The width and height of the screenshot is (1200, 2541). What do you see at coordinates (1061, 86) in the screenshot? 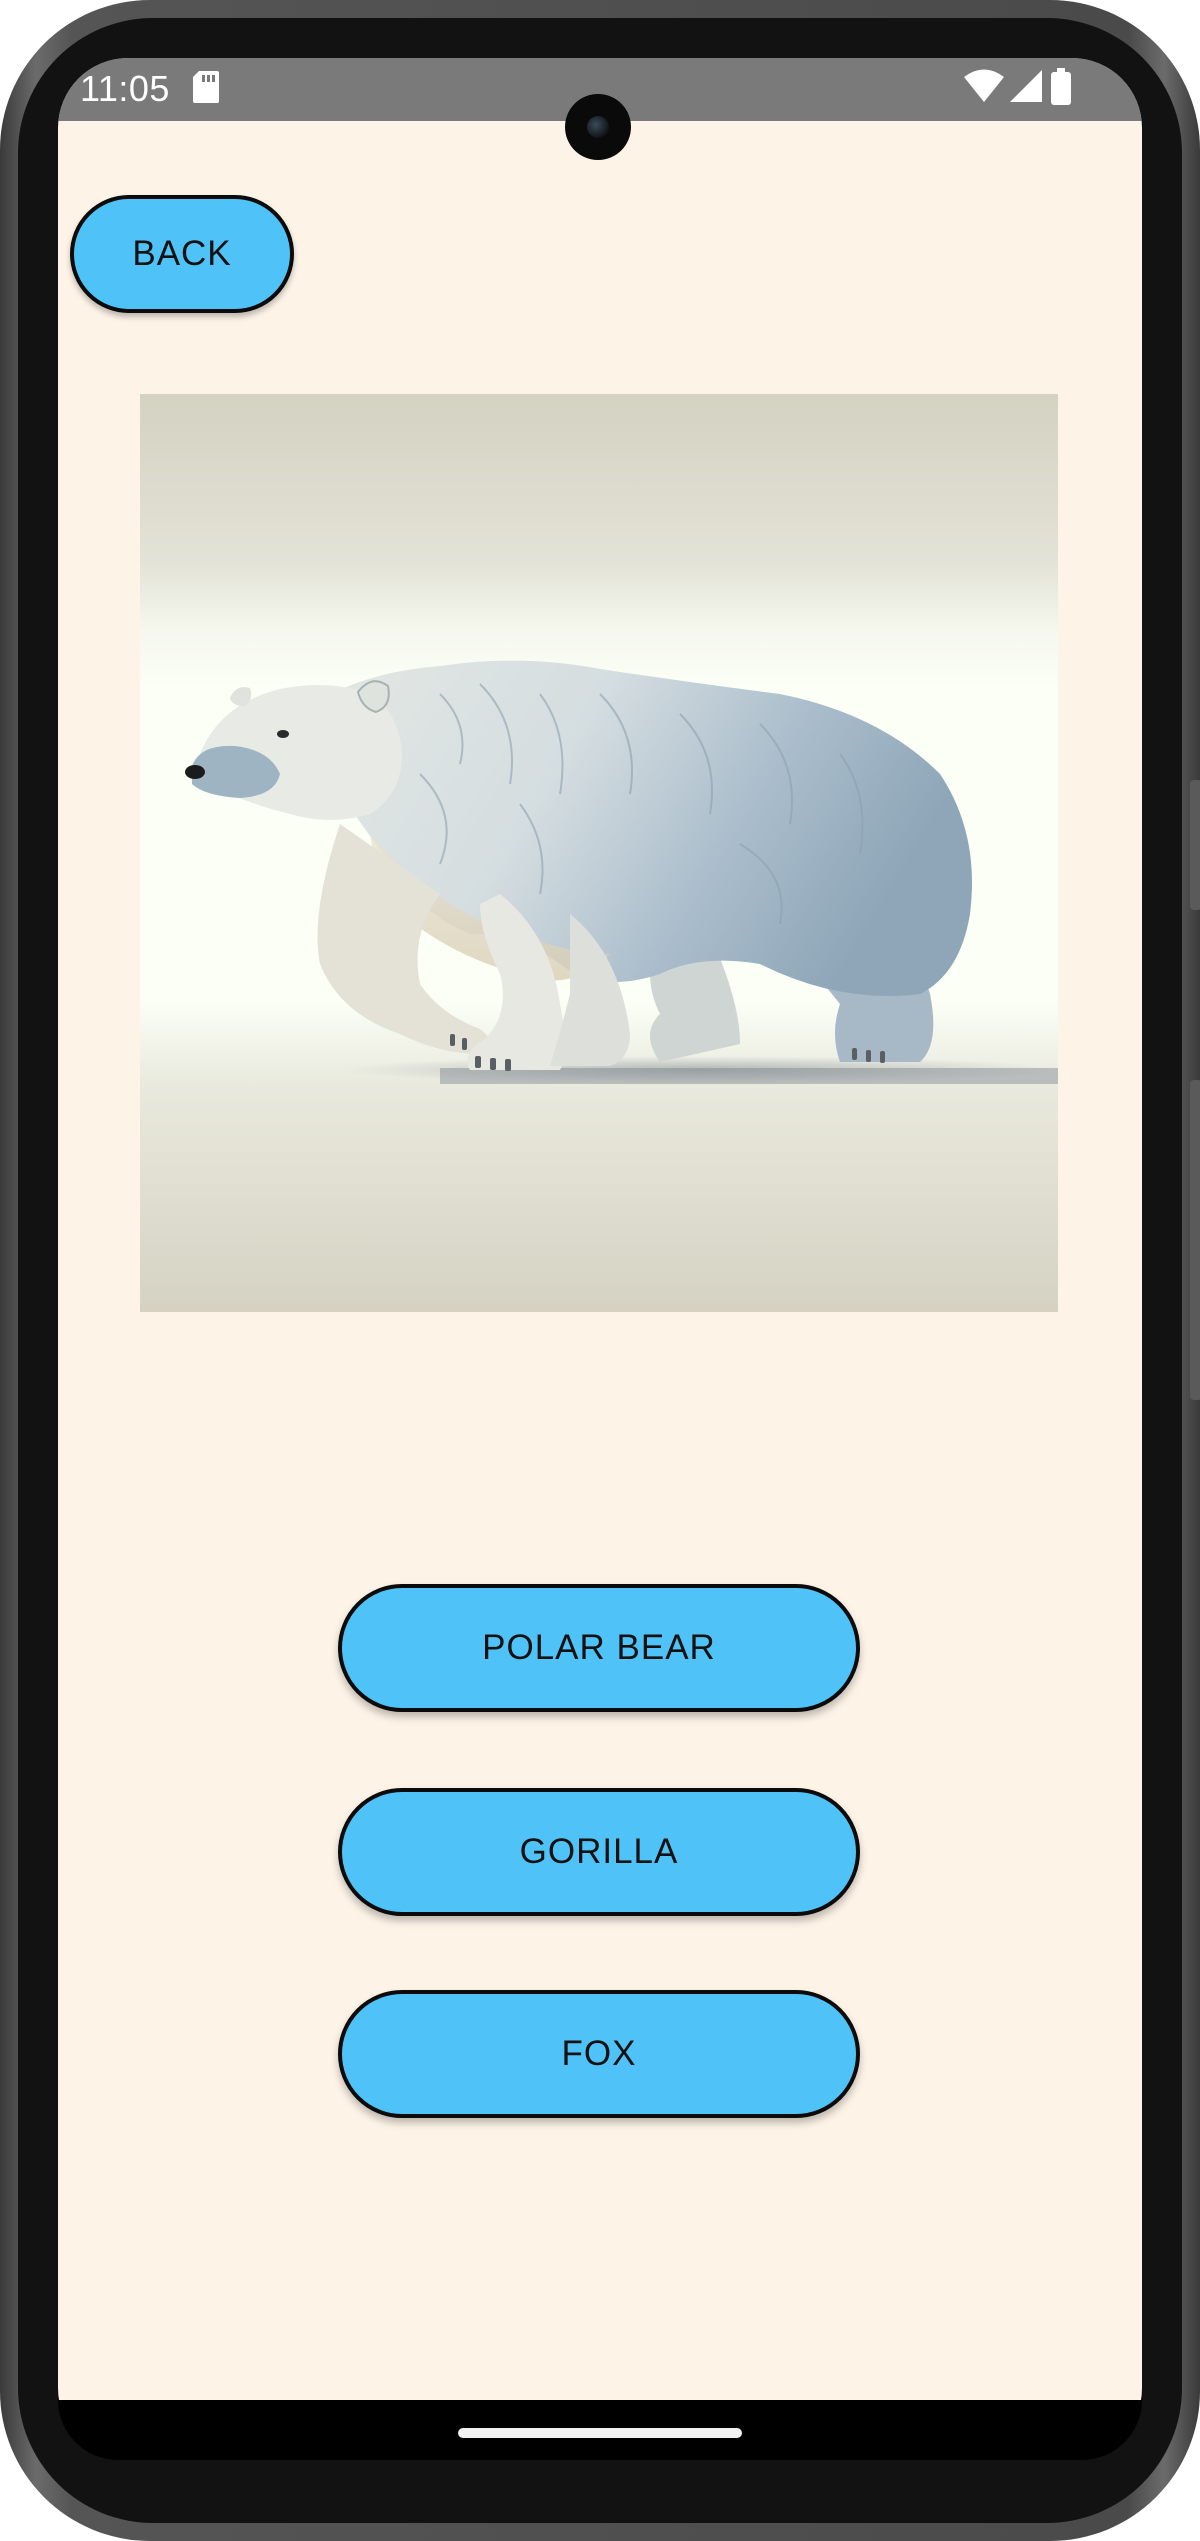
I see `battery-icon` at bounding box center [1061, 86].